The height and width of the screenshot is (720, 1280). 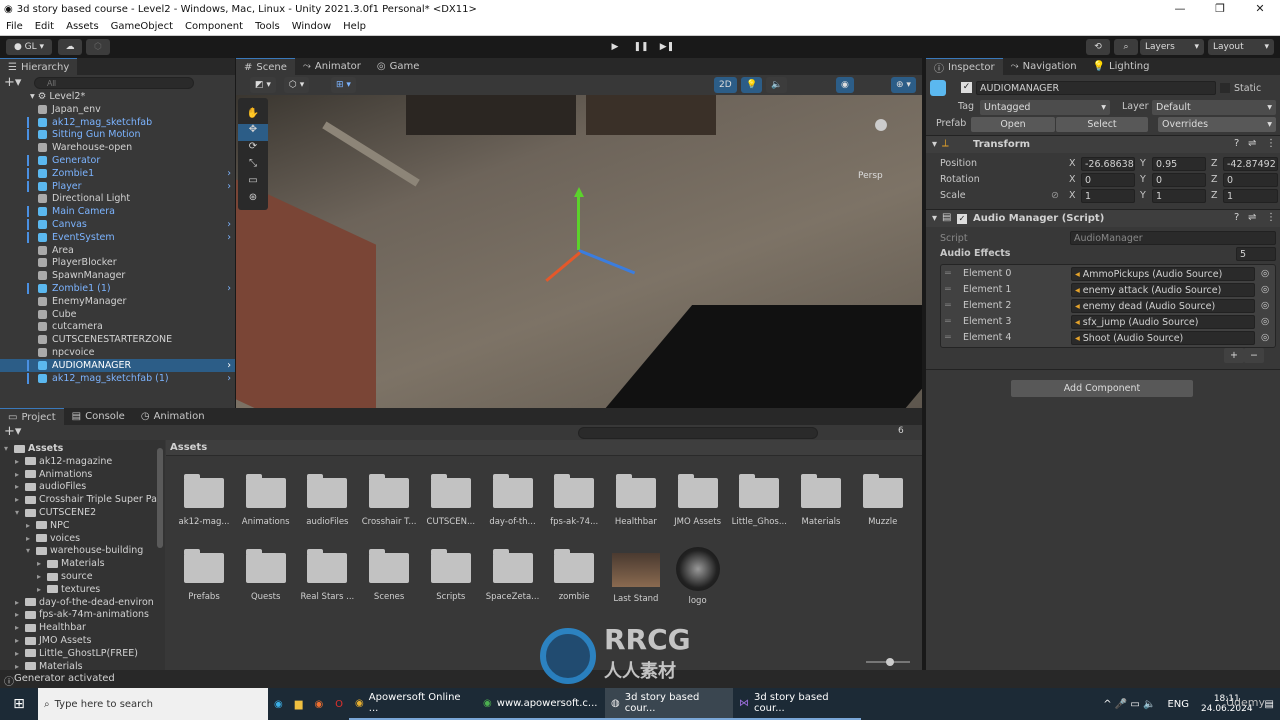 What do you see at coordinates (44, 26) in the screenshot?
I see `menu-edit: Edit` at bounding box center [44, 26].